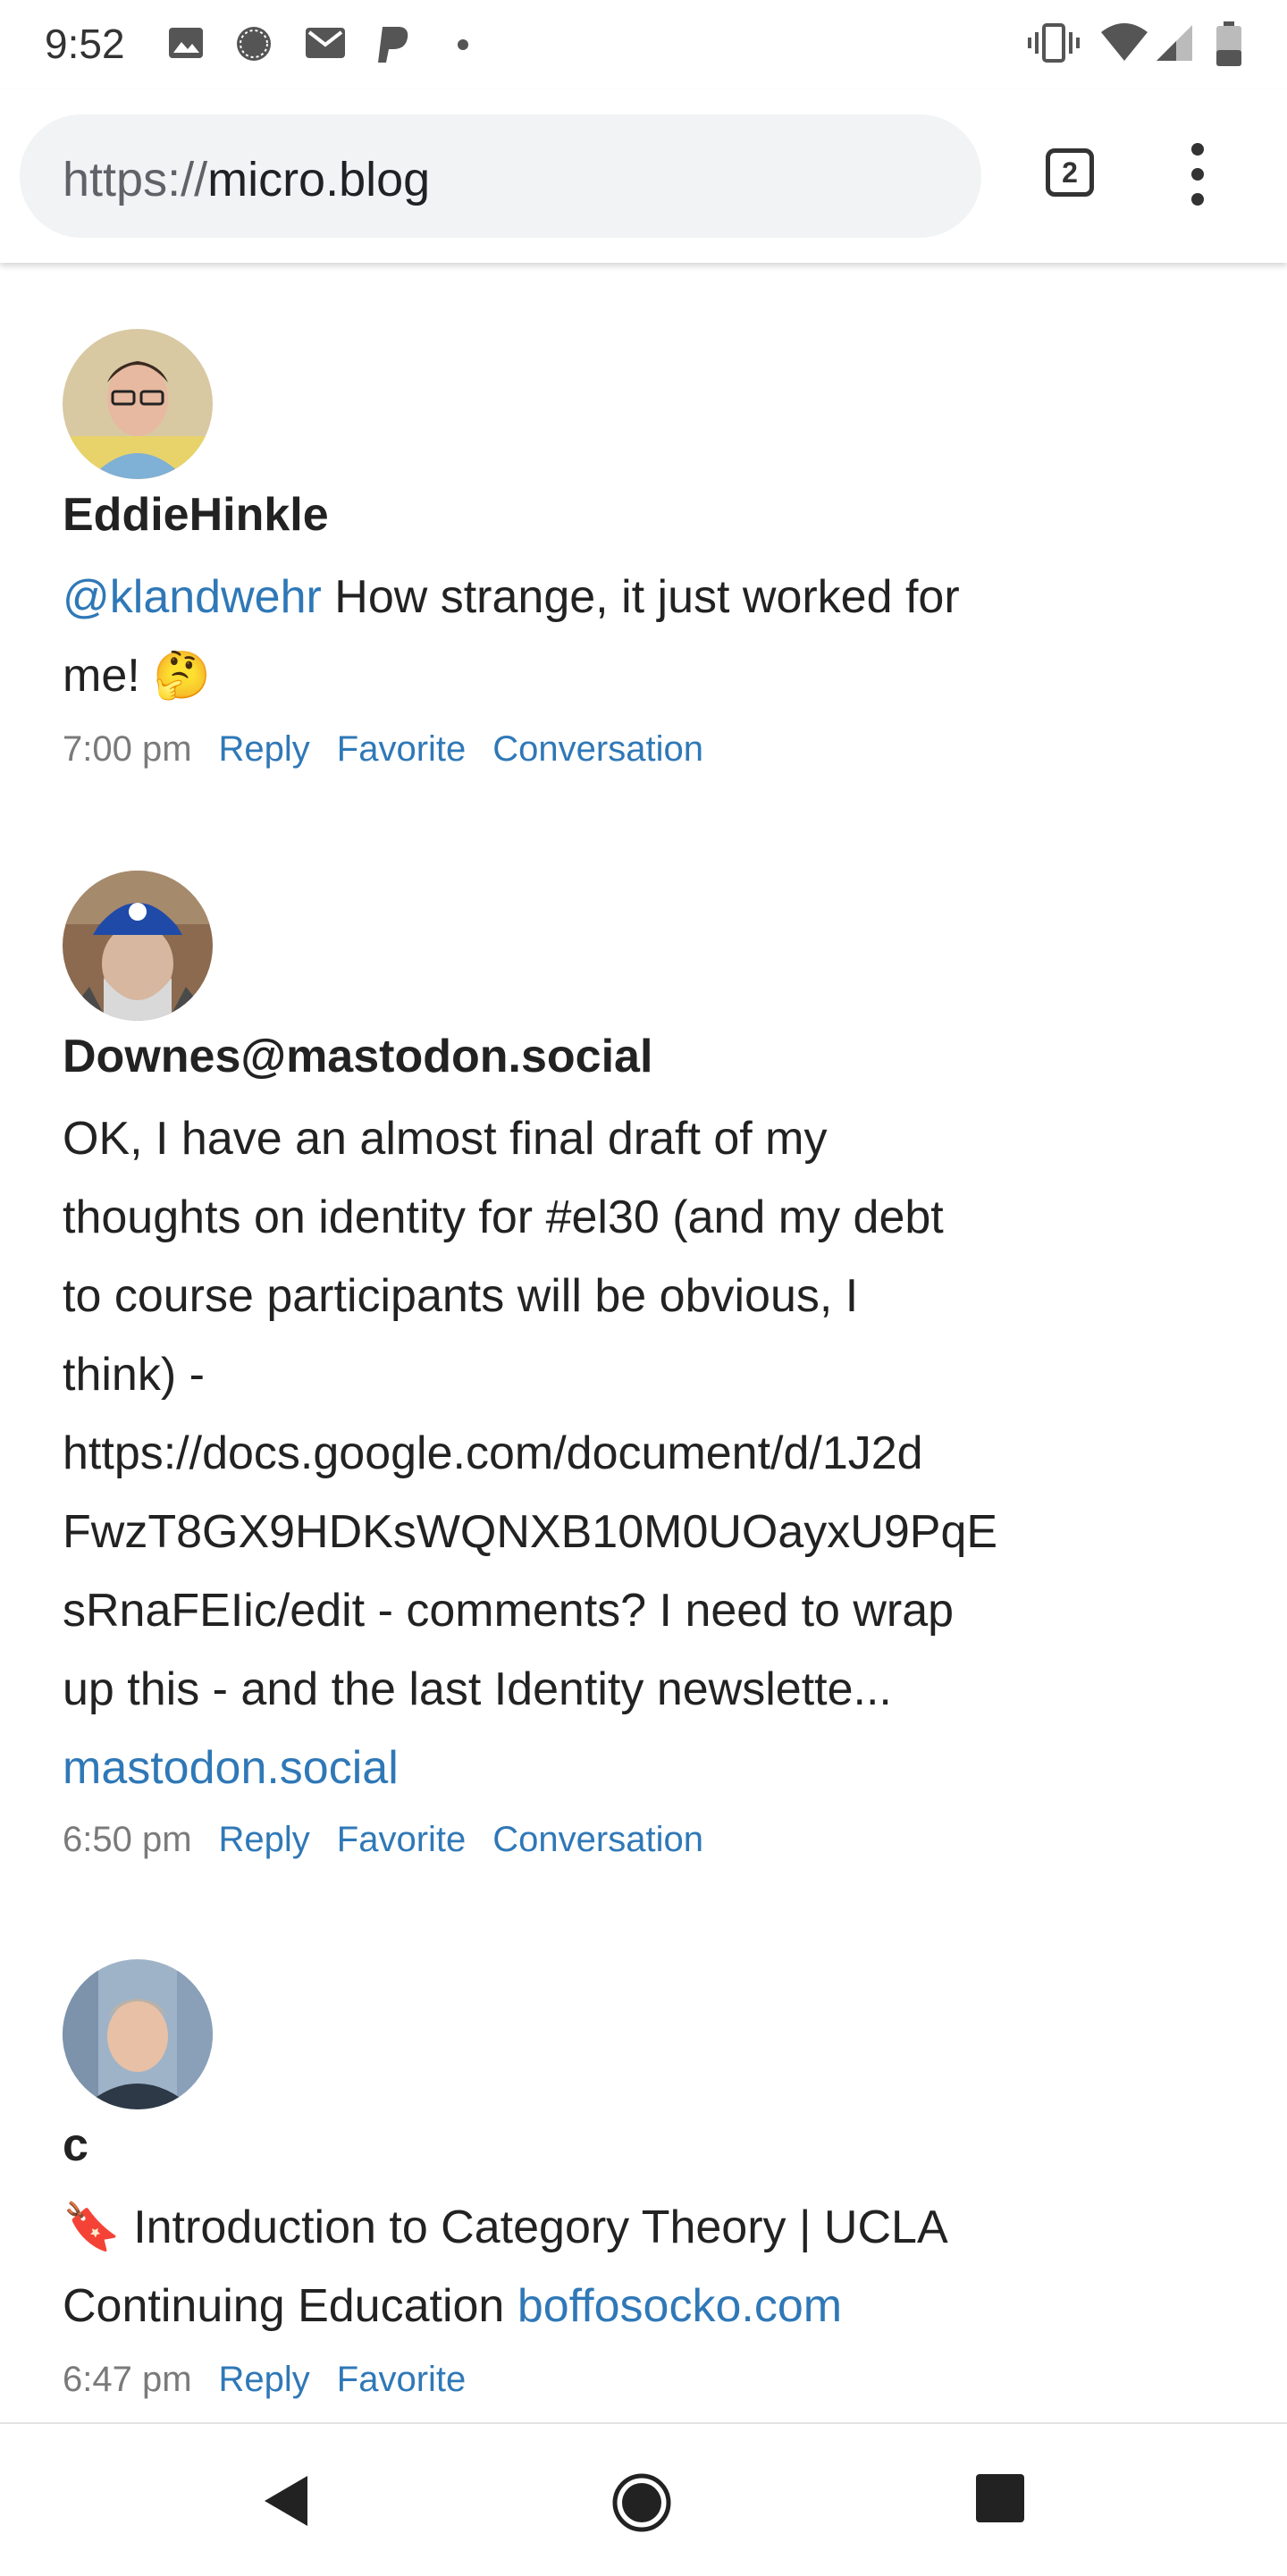 The image size is (1287, 2576). Describe the element at coordinates (196, 515) in the screenshot. I see `post-author: EddieHinkle` at that location.